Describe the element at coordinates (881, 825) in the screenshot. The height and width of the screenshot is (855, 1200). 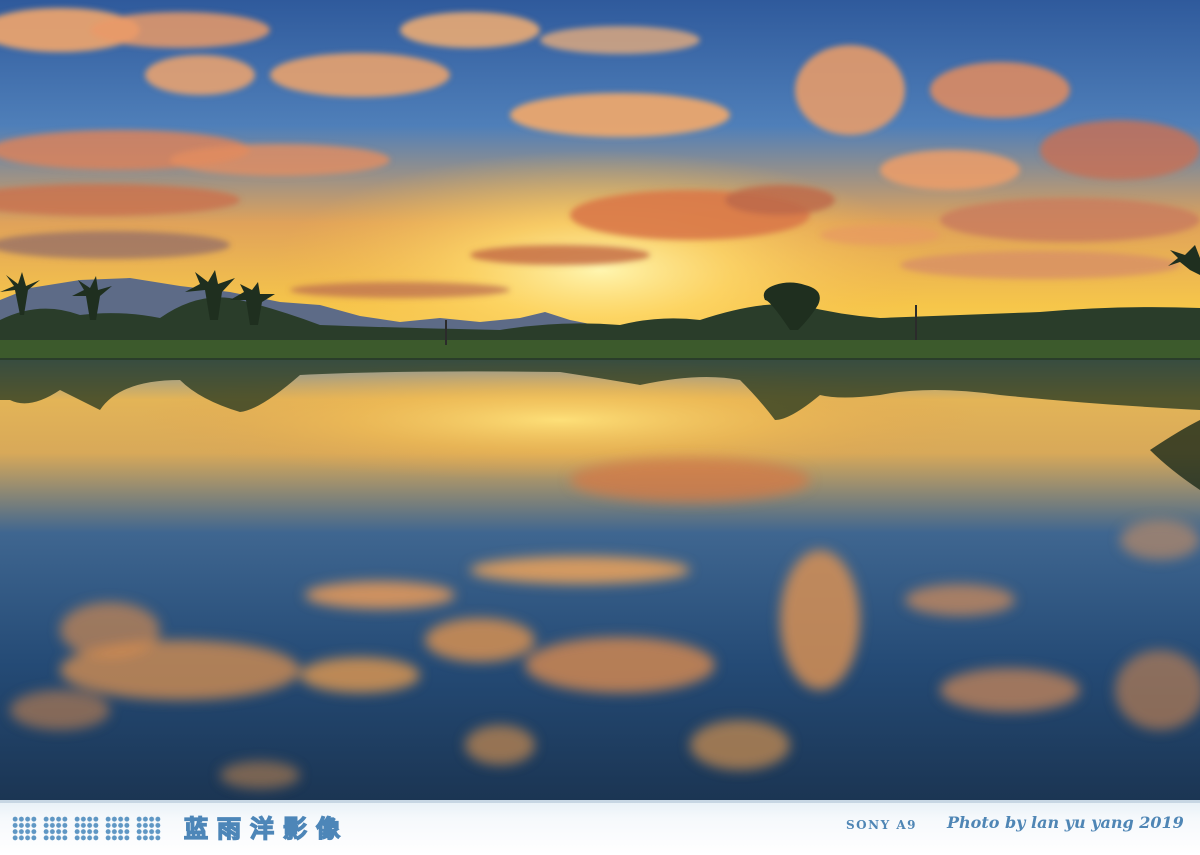
I see `camera-model: SONY A9` at that location.